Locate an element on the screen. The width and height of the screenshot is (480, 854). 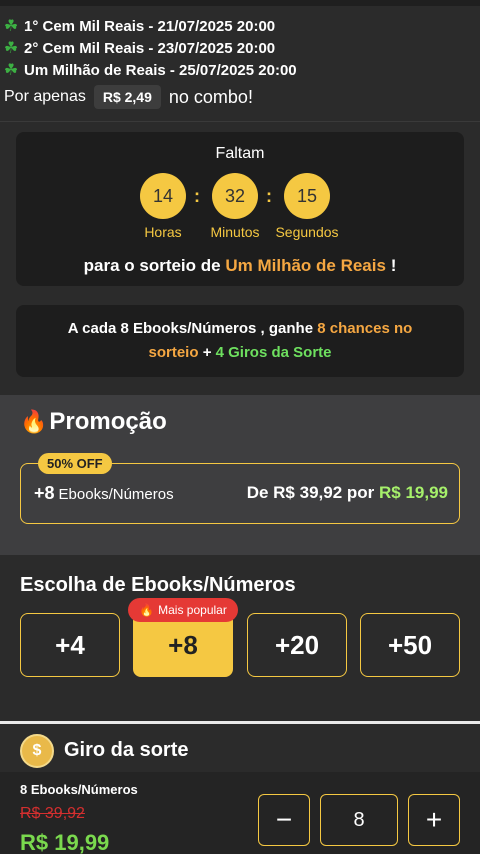
draw-text: Um Milhão de Reais - 25/07/2025 20:00 is located at coordinates (160, 70).